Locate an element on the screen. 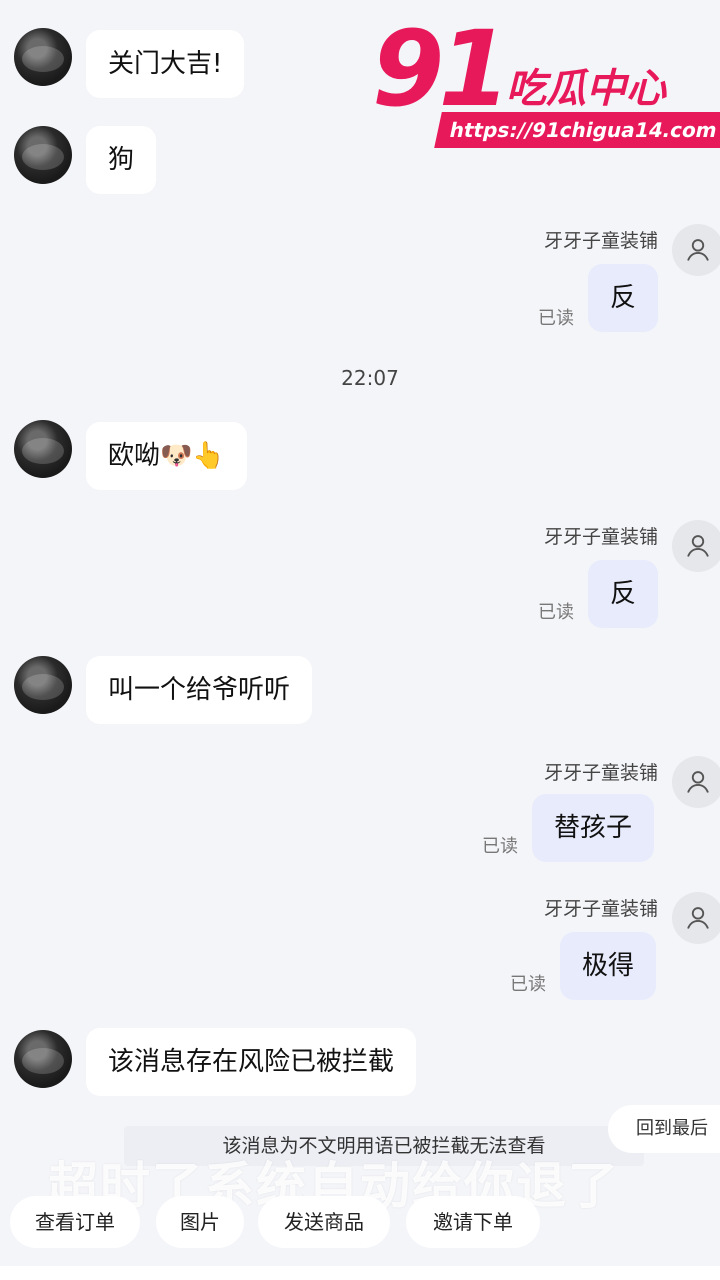 The image size is (720, 1280). message-bubble: 狗 is located at coordinates (121, 160).